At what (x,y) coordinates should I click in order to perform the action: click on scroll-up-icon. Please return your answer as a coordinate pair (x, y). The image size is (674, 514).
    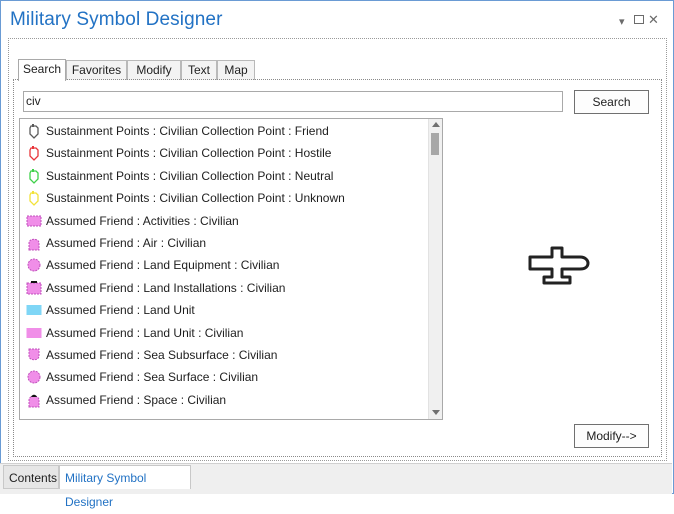
    Looking at the image, I should click on (436, 124).